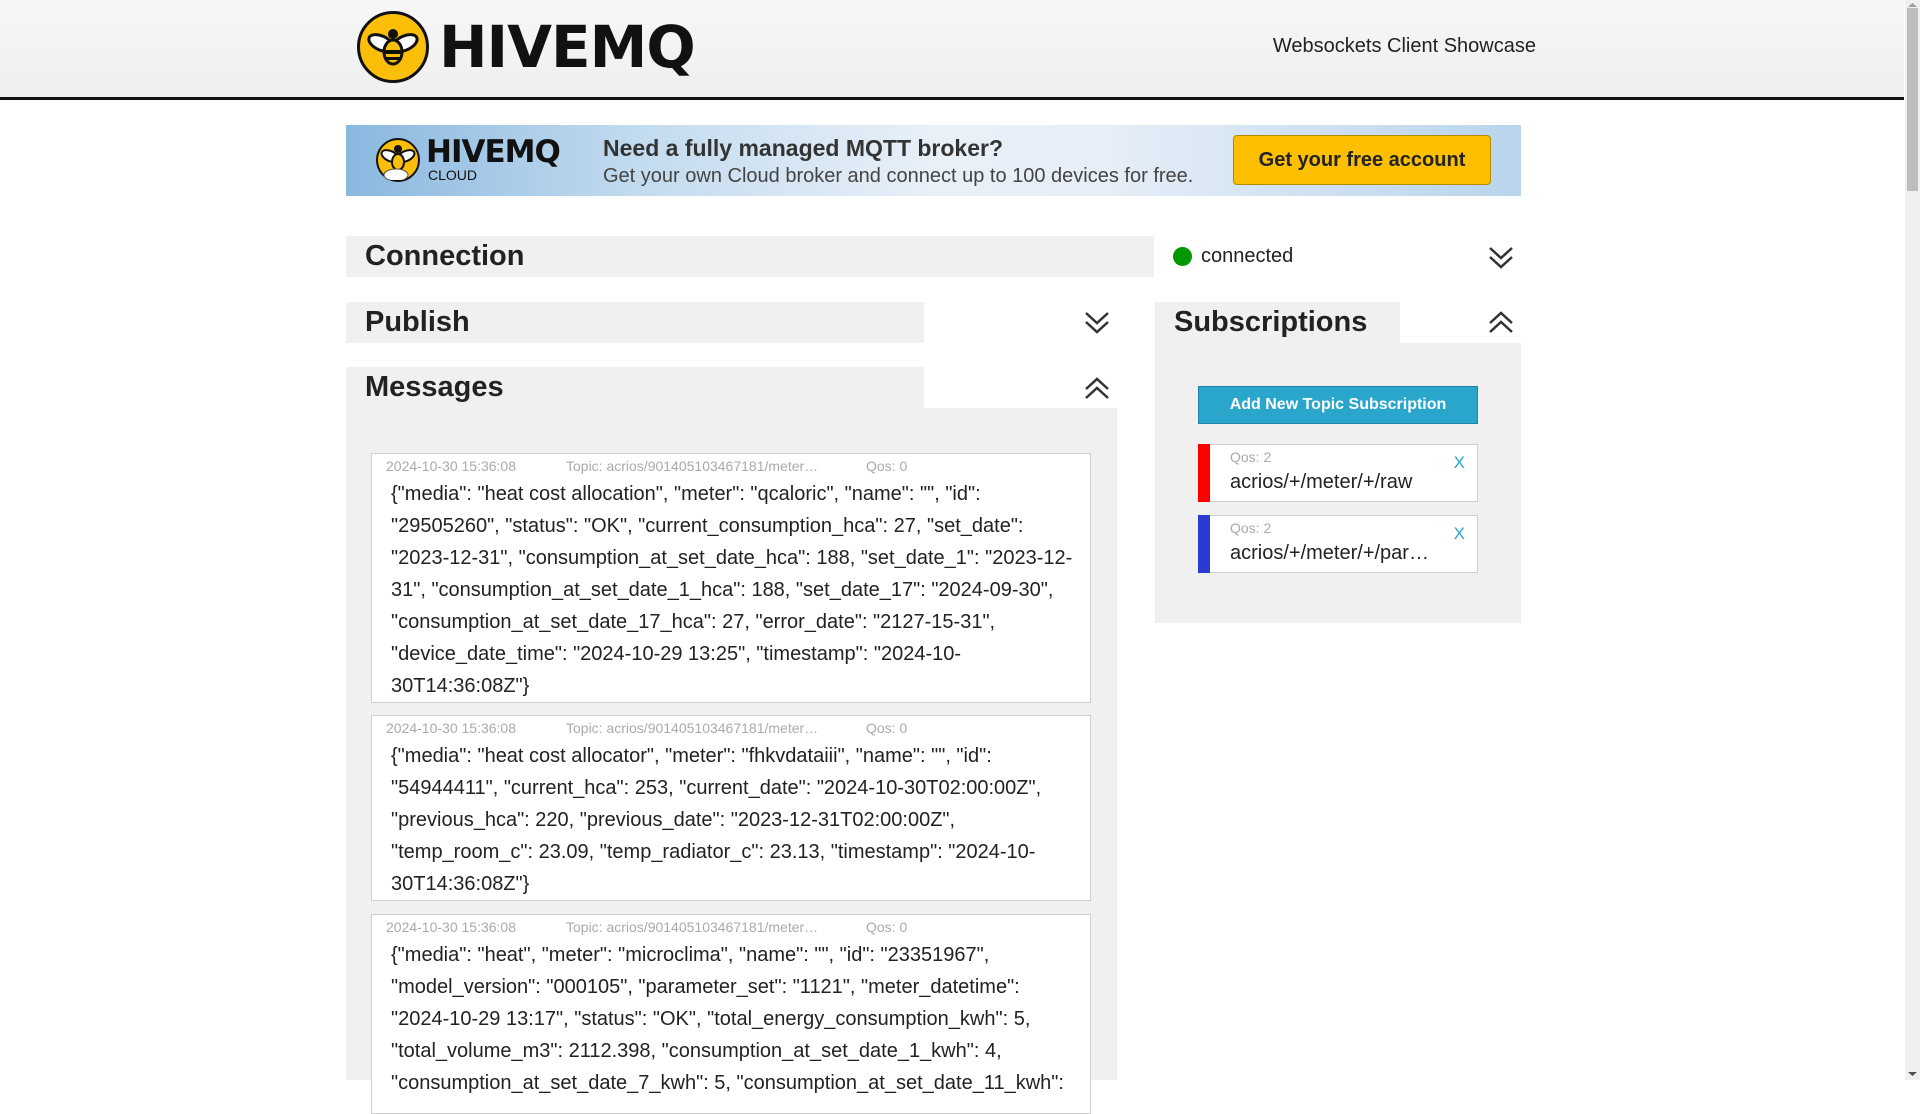 The width and height of the screenshot is (1920, 1114). I want to click on messages-section-header: Messages, so click(635, 387).